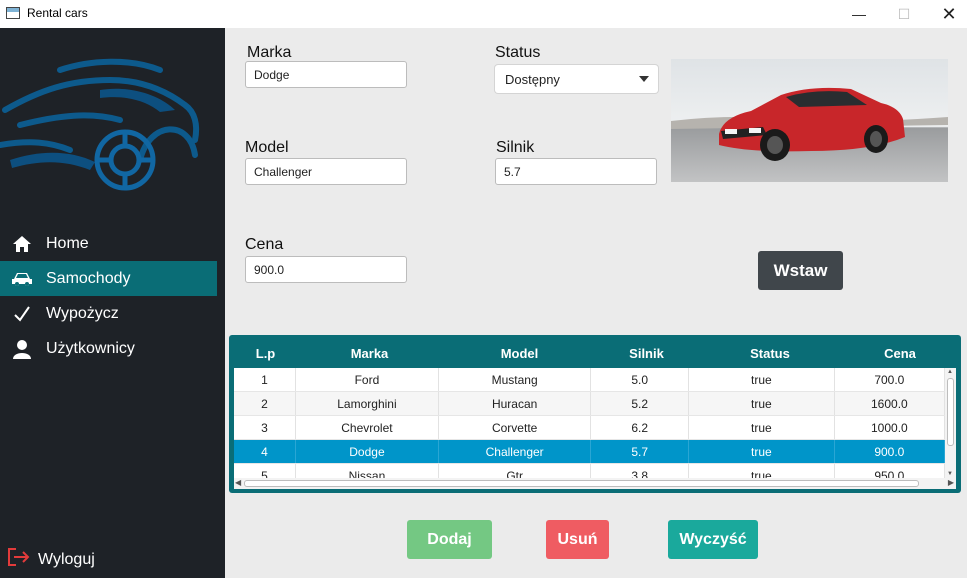 Image resolution: width=967 pixels, height=578 pixels. What do you see at coordinates (367, 427) in the screenshot?
I see `cell-marka: Chevrolet` at bounding box center [367, 427].